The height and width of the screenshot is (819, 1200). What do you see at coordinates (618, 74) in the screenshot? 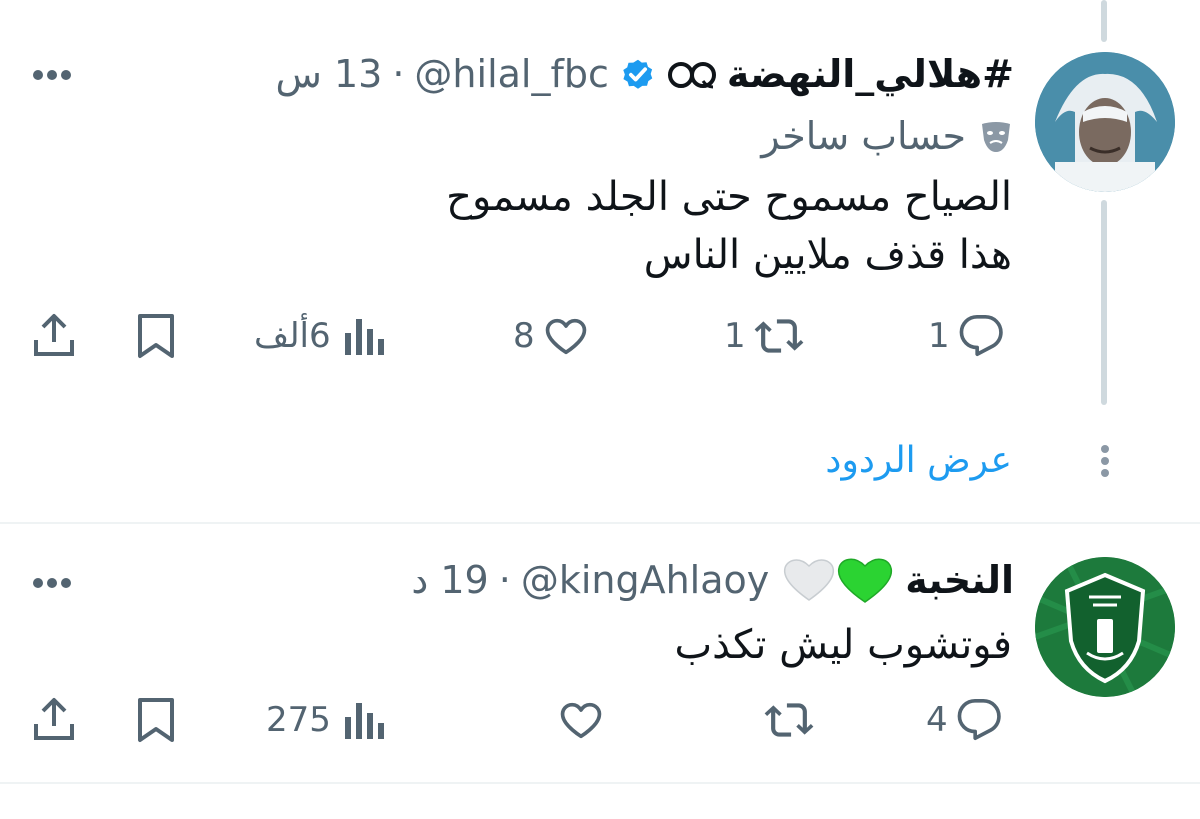
I see `tweet-header: 13 س · @hilal_fbc #هلالي_النهضة` at bounding box center [618, 74].